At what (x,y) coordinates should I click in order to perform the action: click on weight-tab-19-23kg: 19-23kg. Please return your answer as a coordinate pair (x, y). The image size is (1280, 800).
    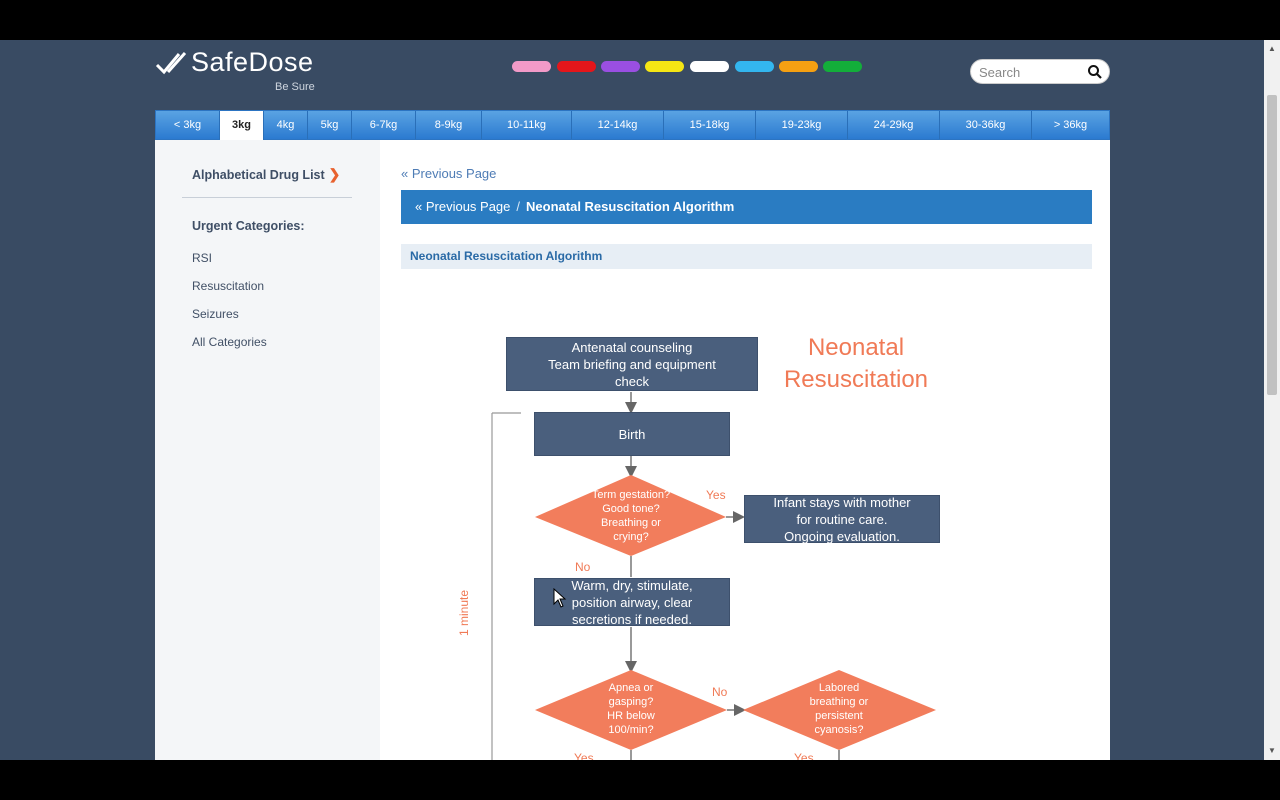
    Looking at the image, I should click on (802, 125).